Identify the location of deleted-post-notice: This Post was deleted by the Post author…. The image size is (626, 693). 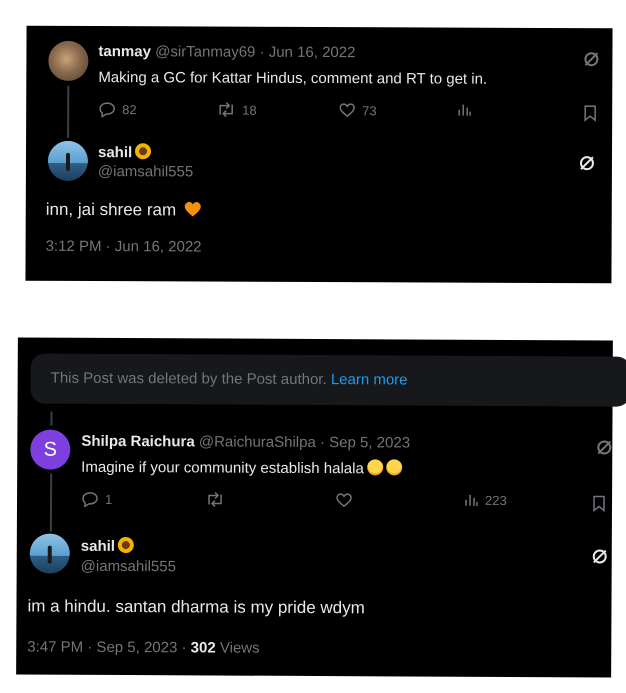
(328, 380).